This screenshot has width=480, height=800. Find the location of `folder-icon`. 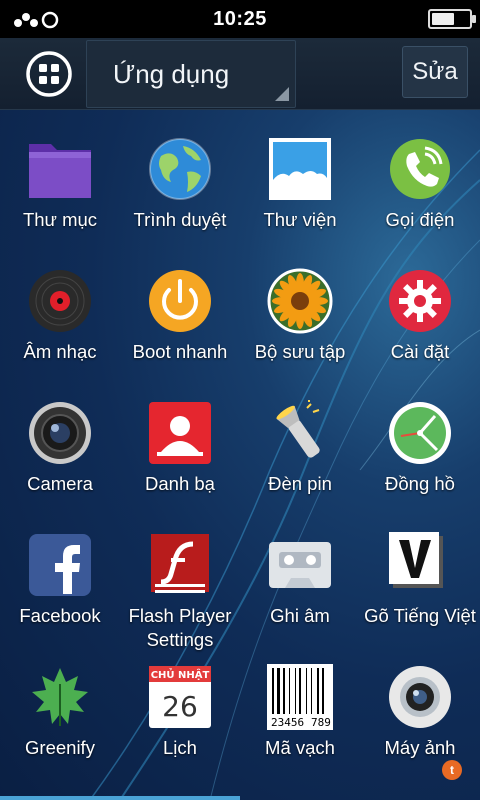

folder-icon is located at coordinates (60, 169).